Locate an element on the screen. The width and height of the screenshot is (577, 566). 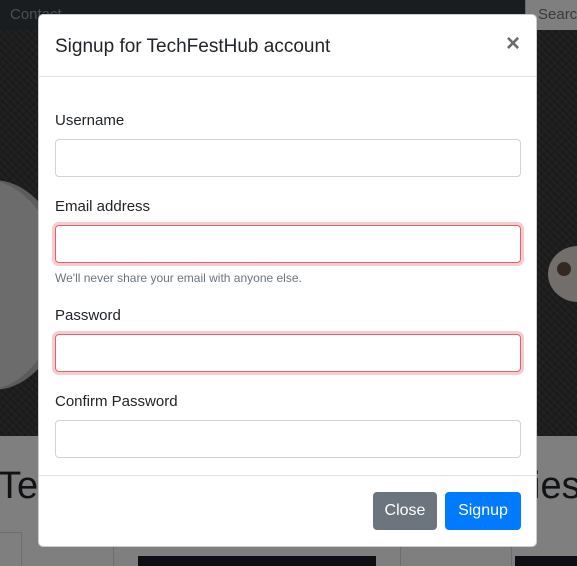
username-input is located at coordinates (288, 158).